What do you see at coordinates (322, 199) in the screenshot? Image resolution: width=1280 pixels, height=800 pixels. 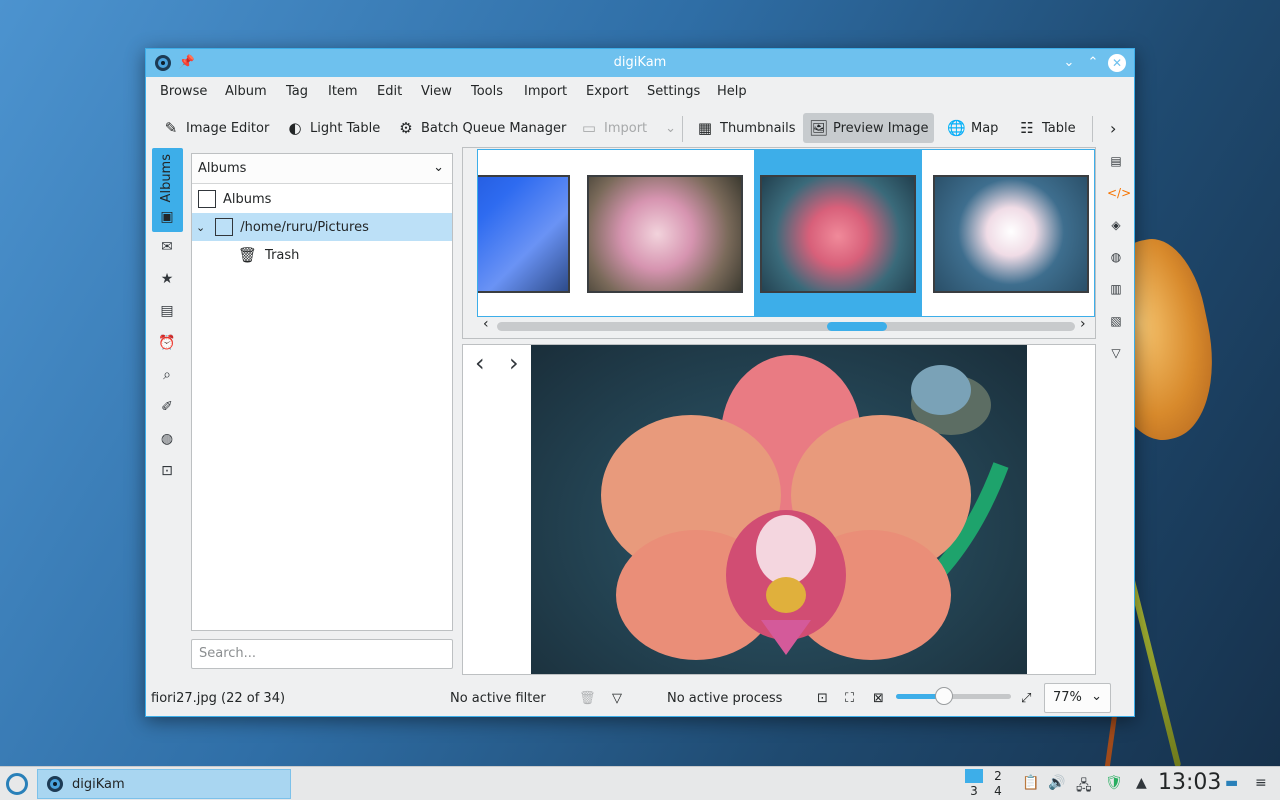 I see `tree-item-albums-root: Albums` at bounding box center [322, 199].